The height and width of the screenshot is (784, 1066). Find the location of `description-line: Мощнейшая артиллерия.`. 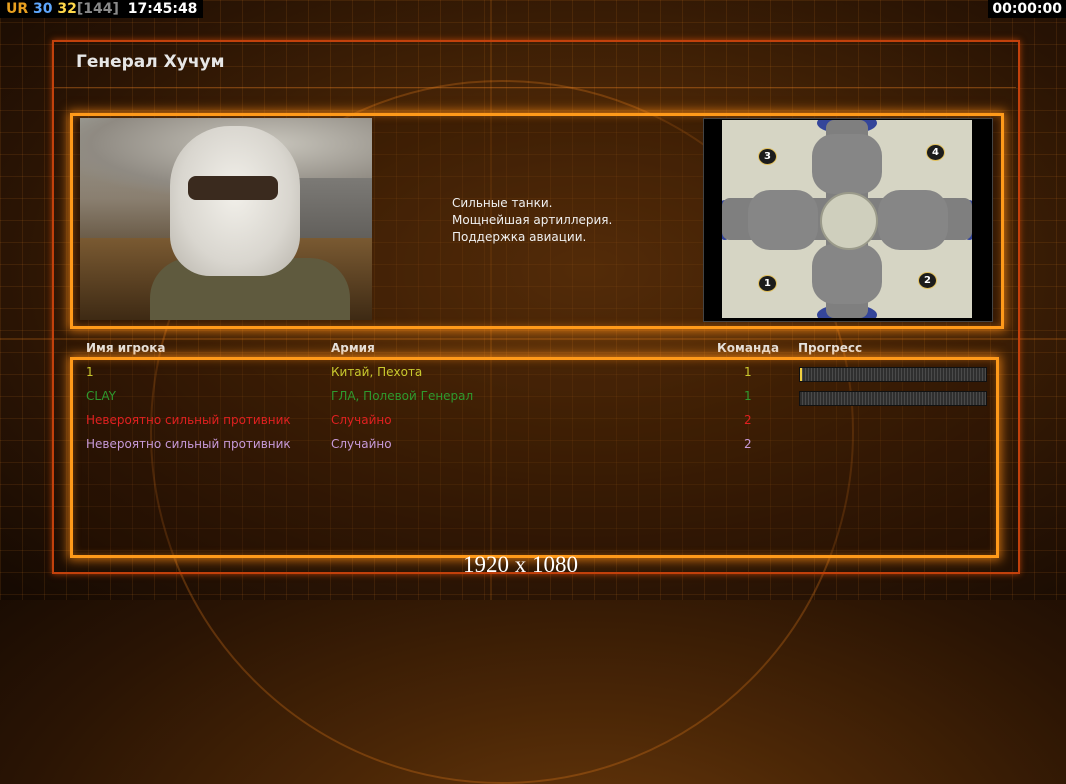

description-line: Мощнейшая артиллерия. is located at coordinates (532, 220).